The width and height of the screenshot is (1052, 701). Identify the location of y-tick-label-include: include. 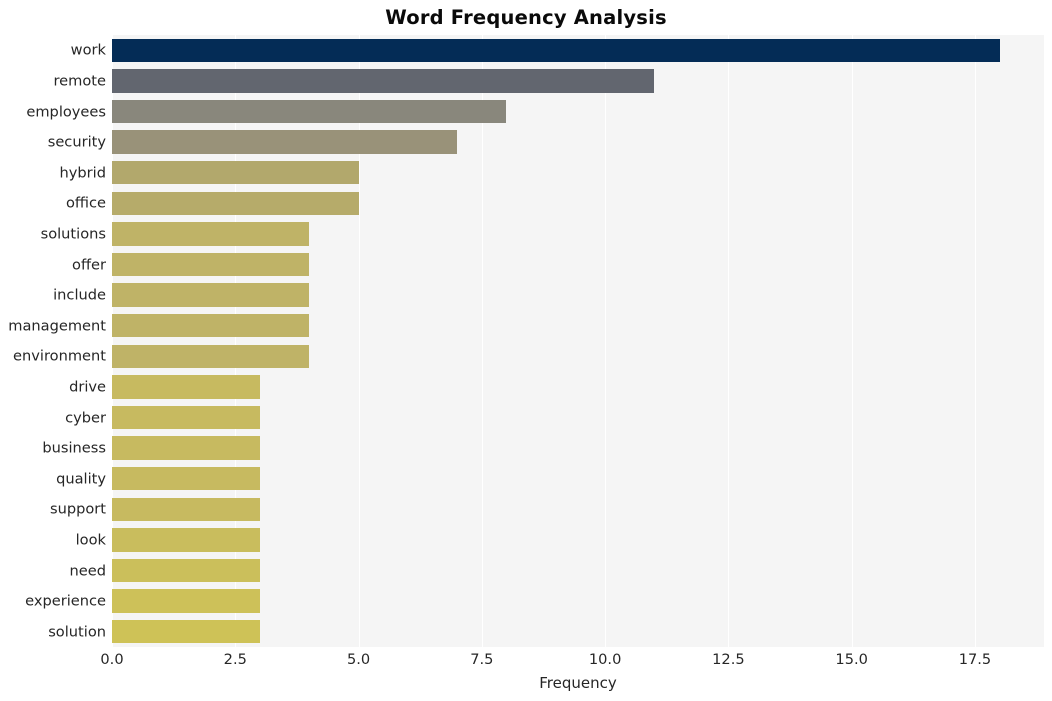
(79, 295).